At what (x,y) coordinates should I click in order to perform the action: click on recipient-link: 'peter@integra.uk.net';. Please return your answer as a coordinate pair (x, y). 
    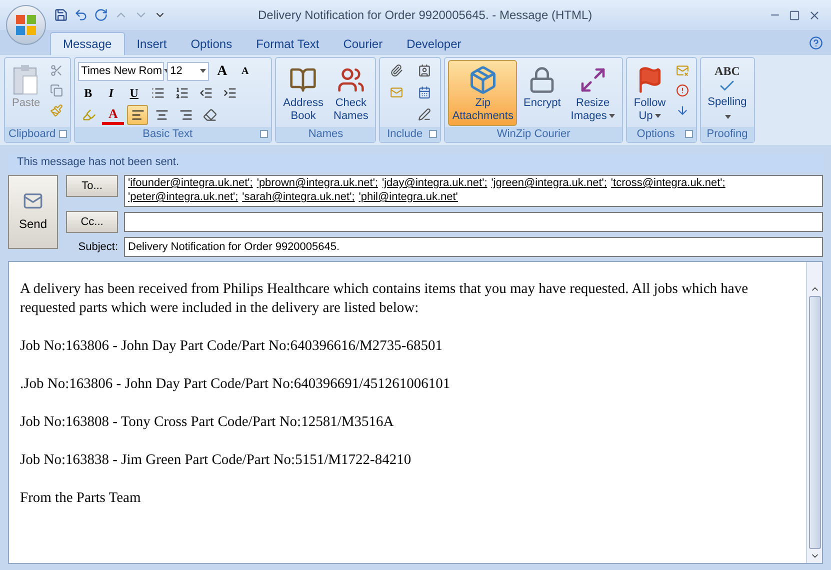
    Looking at the image, I should click on (183, 198).